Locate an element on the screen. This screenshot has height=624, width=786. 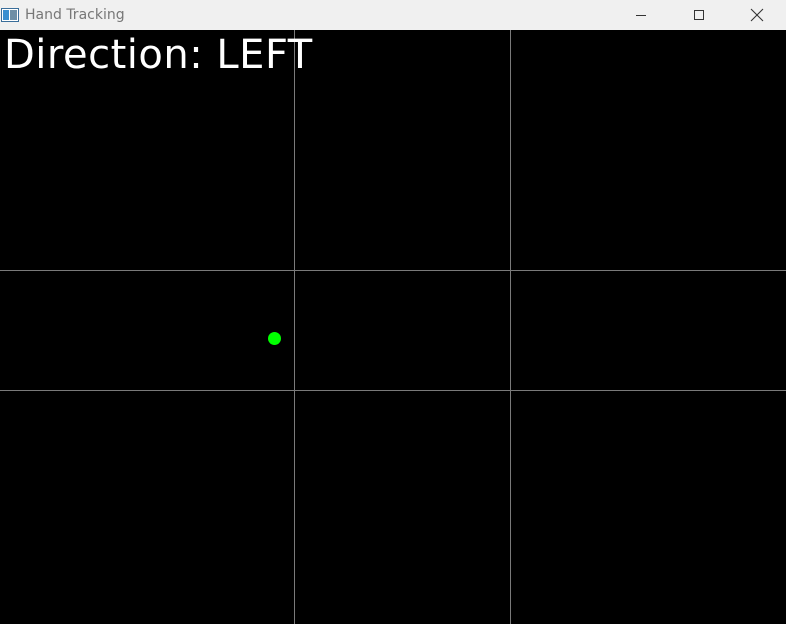
minimize-icon is located at coordinates (641, 15).